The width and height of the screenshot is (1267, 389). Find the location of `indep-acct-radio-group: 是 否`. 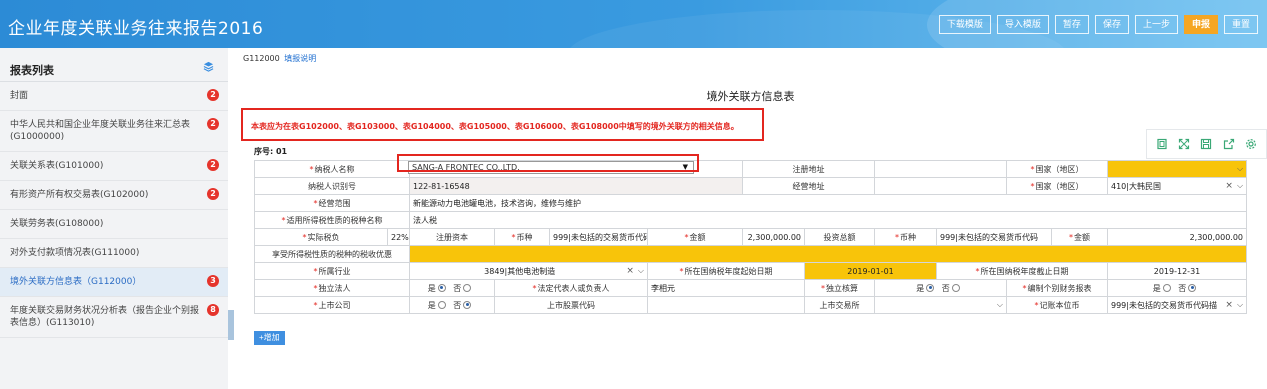

indep-acct-radio-group: 是 否 is located at coordinates (940, 288).